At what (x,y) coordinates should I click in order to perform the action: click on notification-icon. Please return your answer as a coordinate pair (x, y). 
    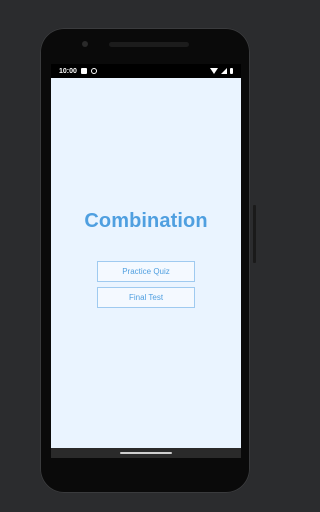
    Looking at the image, I should click on (93, 71).